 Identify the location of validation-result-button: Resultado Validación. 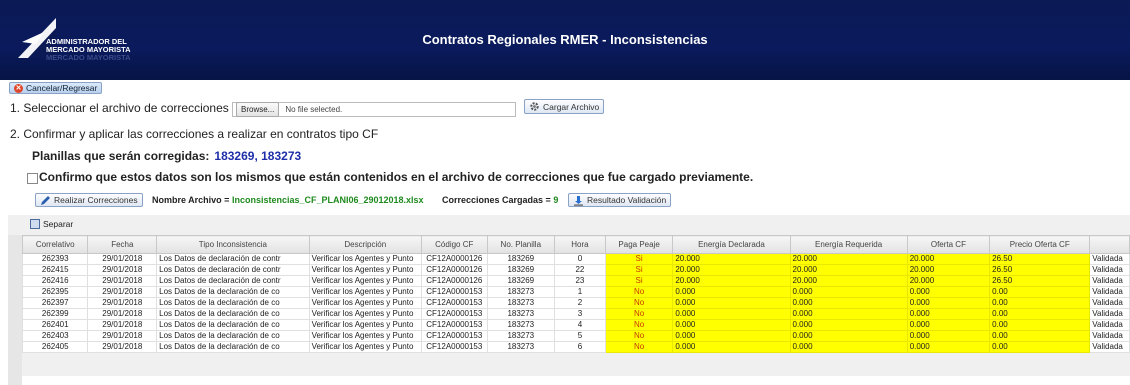
(620, 200).